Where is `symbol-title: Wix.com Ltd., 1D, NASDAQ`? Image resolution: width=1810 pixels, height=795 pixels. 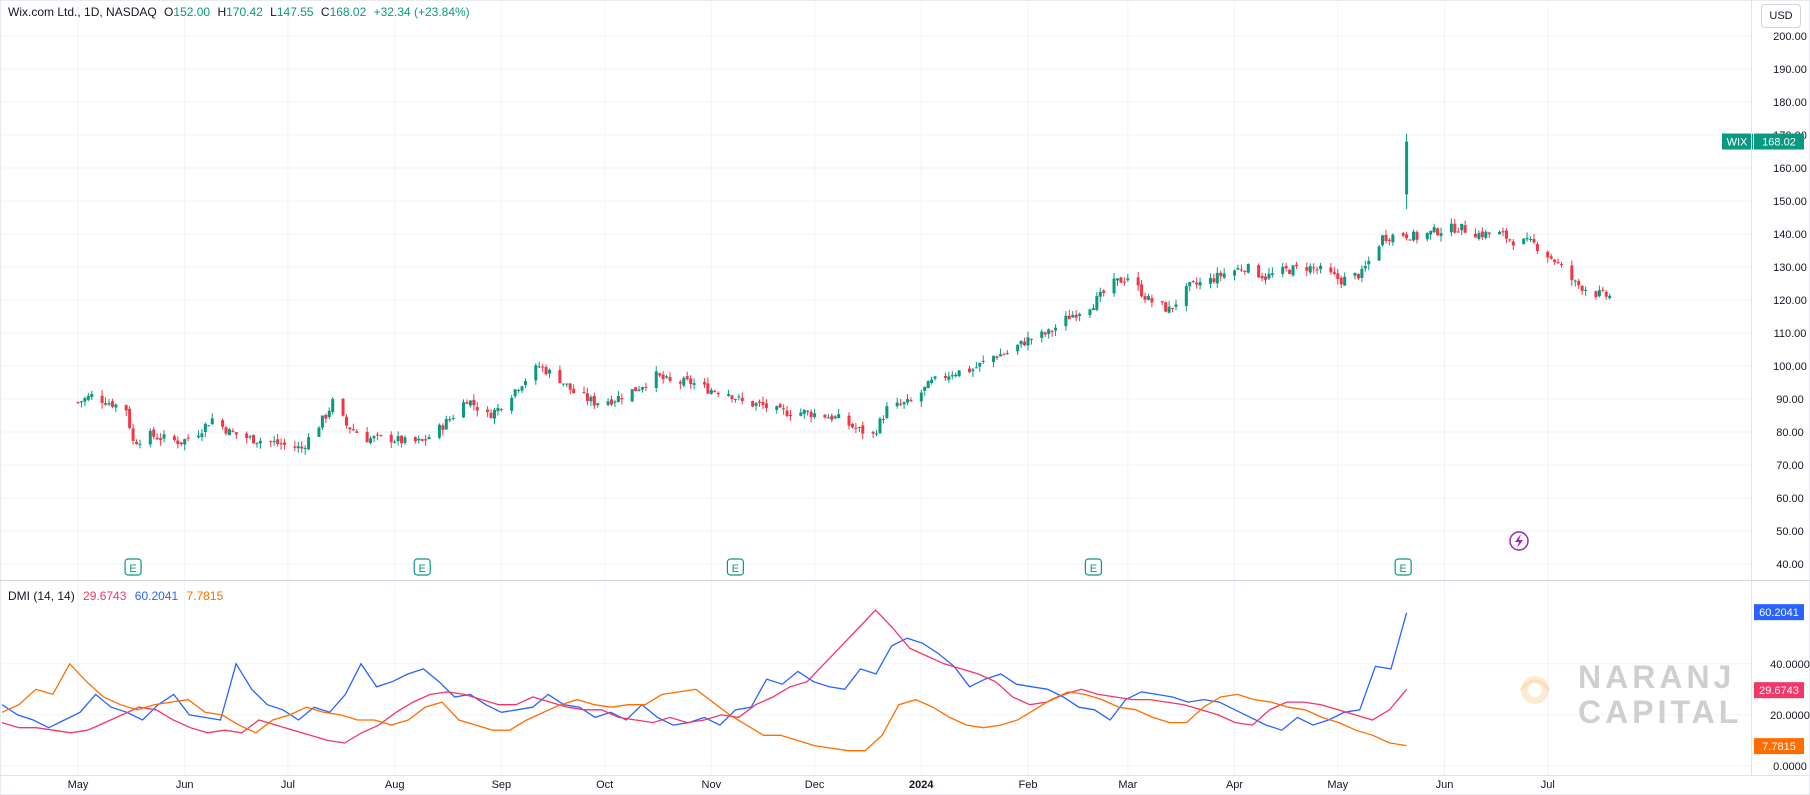
symbol-title: Wix.com Ltd., 1D, NASDAQ is located at coordinates (82, 12).